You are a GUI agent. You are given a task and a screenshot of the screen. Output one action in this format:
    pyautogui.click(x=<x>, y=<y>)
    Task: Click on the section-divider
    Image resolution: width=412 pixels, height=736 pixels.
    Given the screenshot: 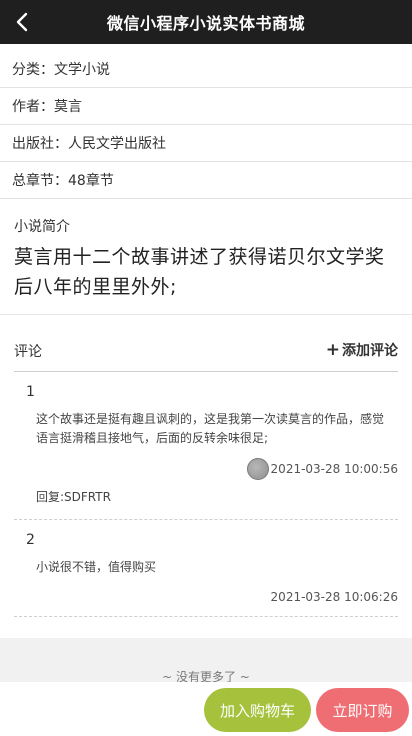 What is the action you would take?
    pyautogui.click(x=206, y=314)
    